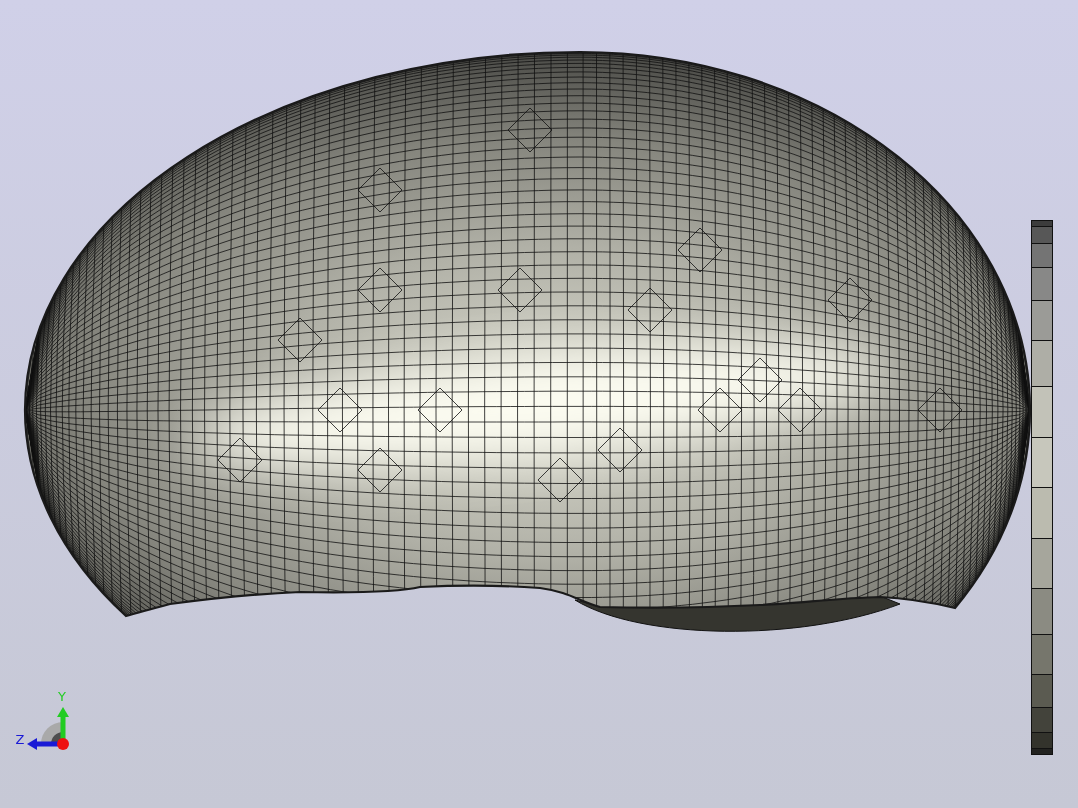 The image size is (1078, 808). What do you see at coordinates (62, 696) in the screenshot?
I see `axis-label: Y` at bounding box center [62, 696].